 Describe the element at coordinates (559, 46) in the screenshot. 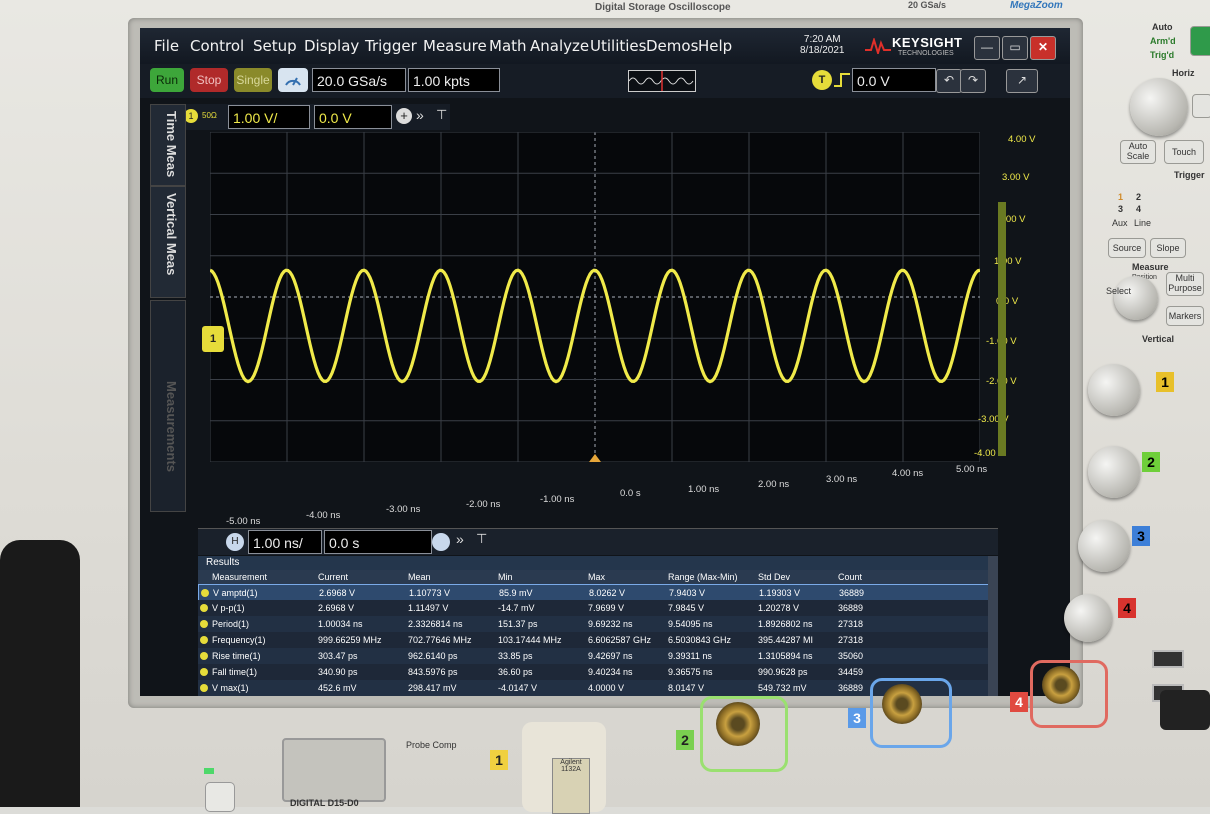

I see `menu-analyze: Analyze` at that location.